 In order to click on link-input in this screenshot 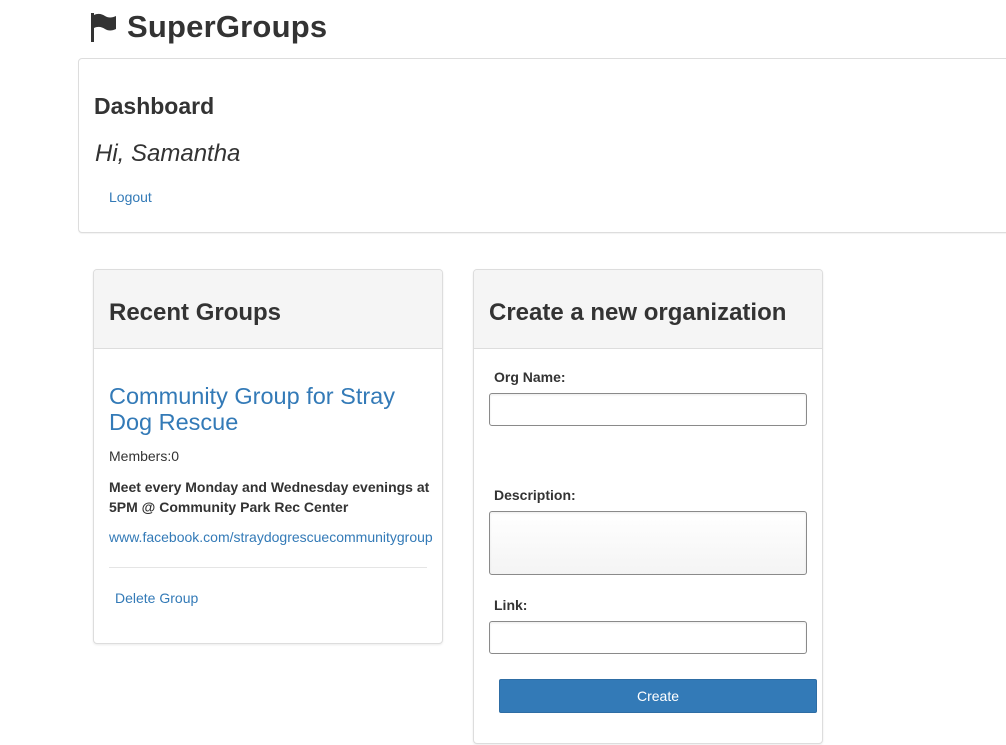, I will do `click(648, 637)`.